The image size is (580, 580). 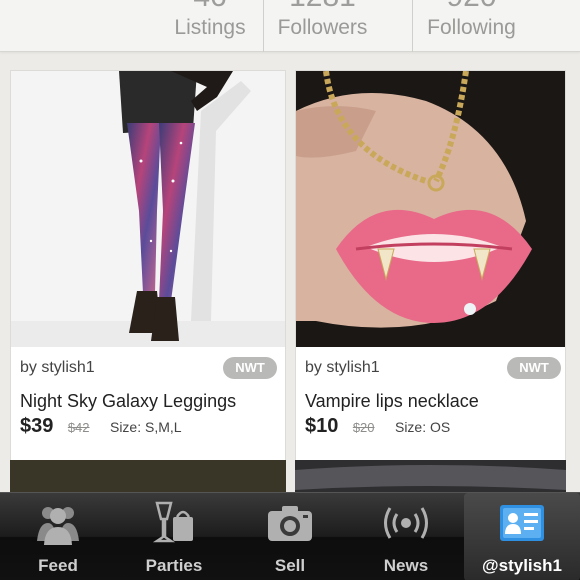 I want to click on party-glass-bag-icon, so click(x=172, y=522).